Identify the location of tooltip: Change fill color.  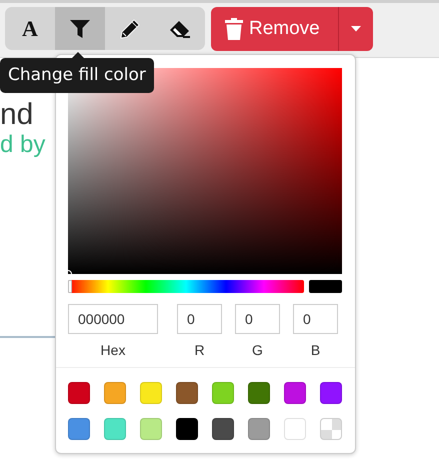
(77, 75).